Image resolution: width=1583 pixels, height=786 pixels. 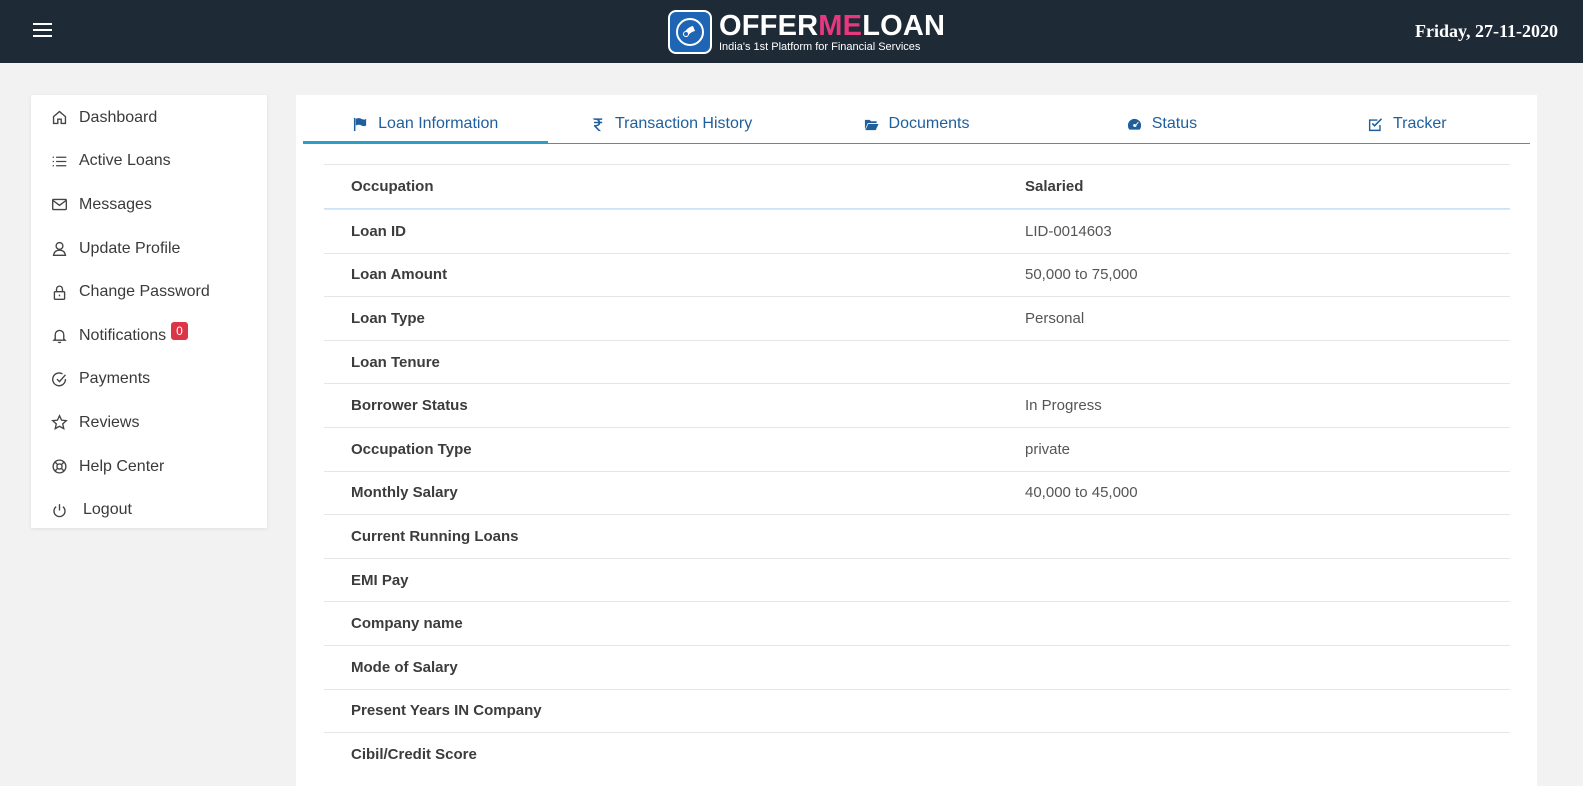 I want to click on lock-icon, so click(x=59, y=292).